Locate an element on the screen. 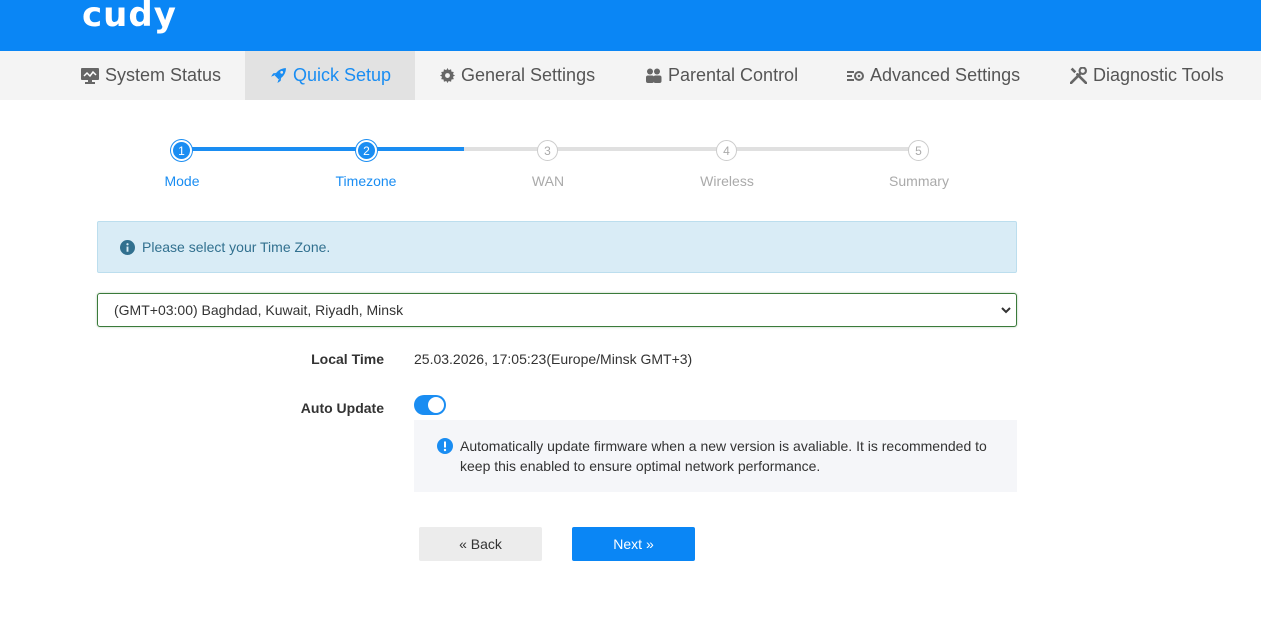 Image resolution: width=1261 pixels, height=627 pixels. nav-label: Advanced Settings is located at coordinates (945, 75).